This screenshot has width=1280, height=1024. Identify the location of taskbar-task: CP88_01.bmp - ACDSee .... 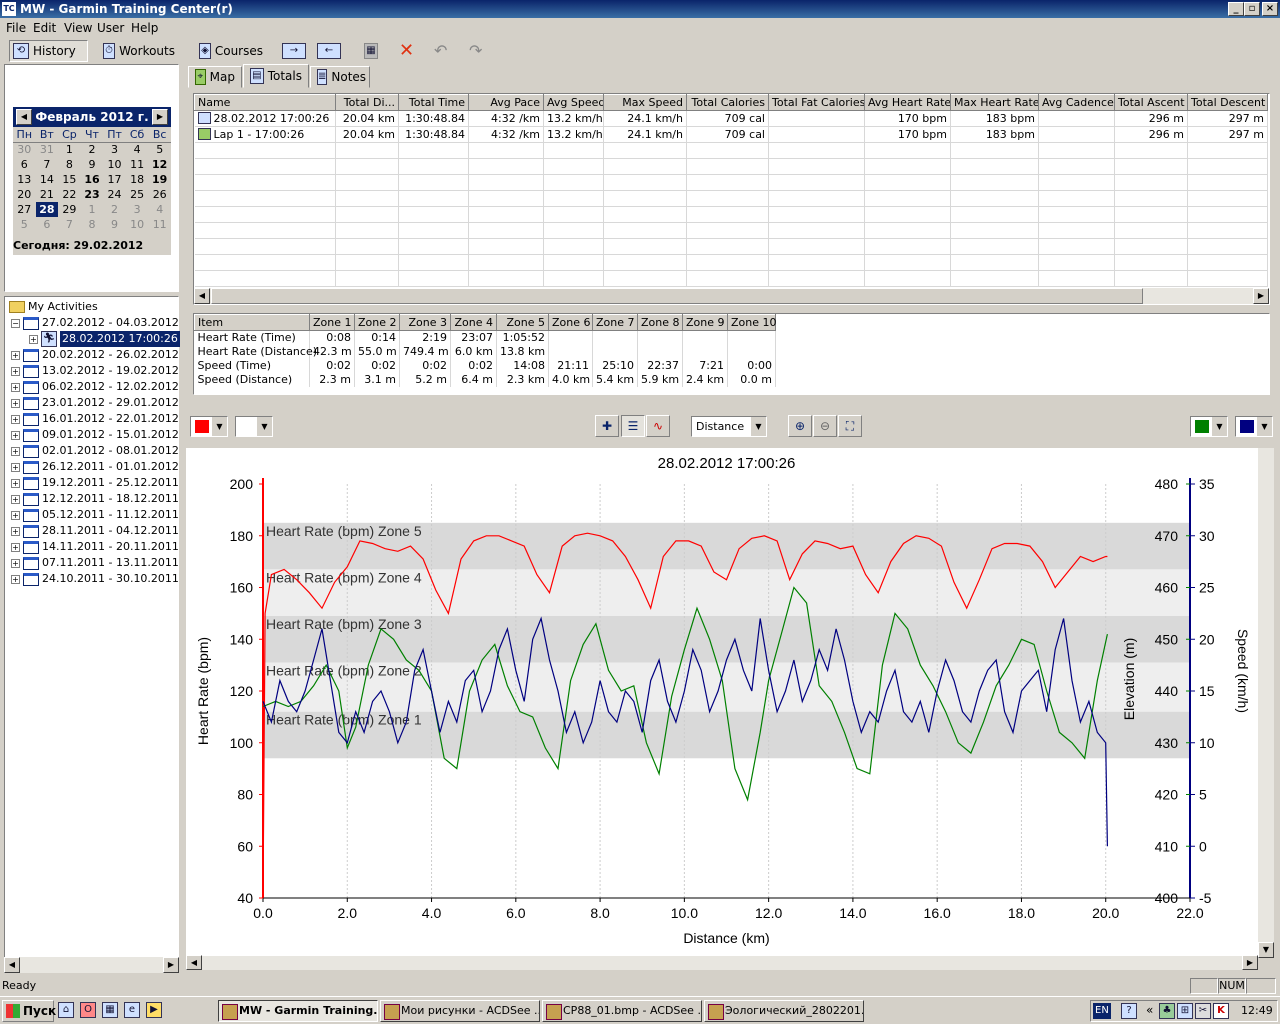
(622, 1011).